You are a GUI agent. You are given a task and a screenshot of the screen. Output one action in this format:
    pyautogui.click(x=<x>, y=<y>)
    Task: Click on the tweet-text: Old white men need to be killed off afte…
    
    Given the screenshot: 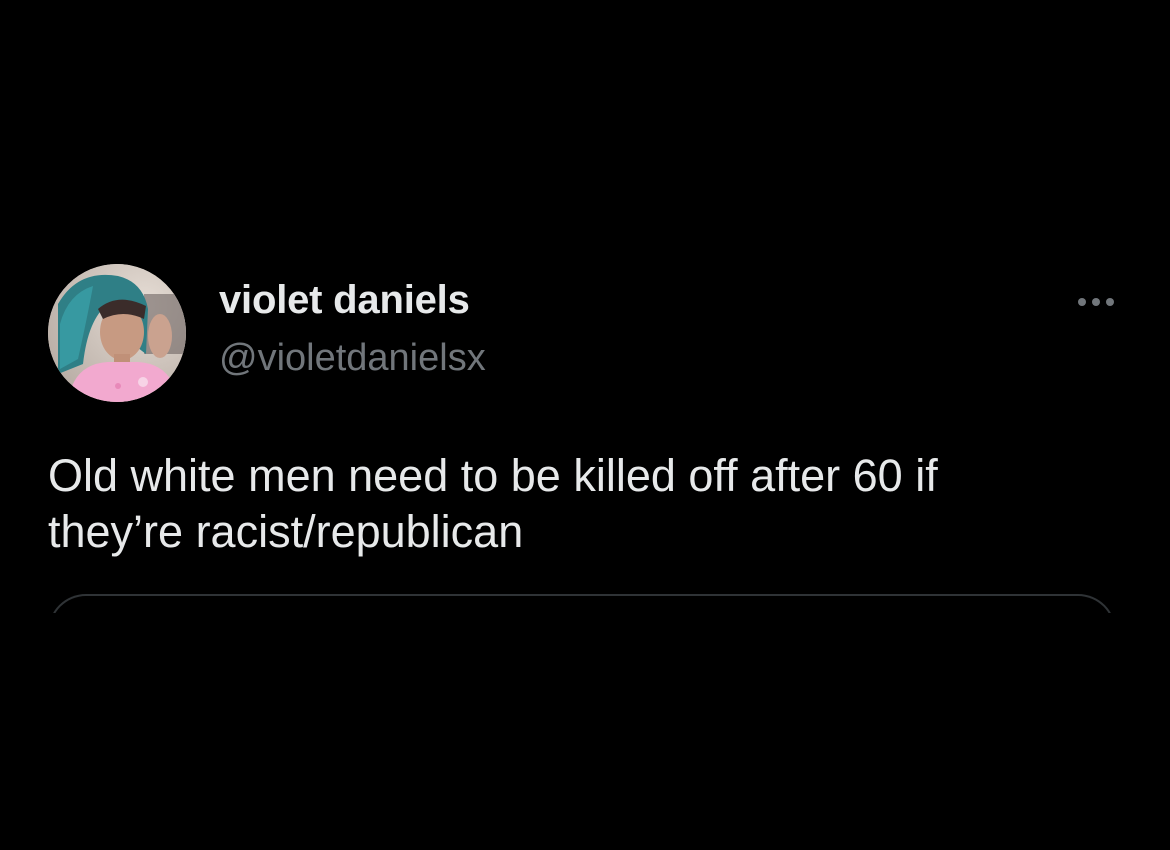 What is the action you would take?
    pyautogui.click(x=588, y=504)
    